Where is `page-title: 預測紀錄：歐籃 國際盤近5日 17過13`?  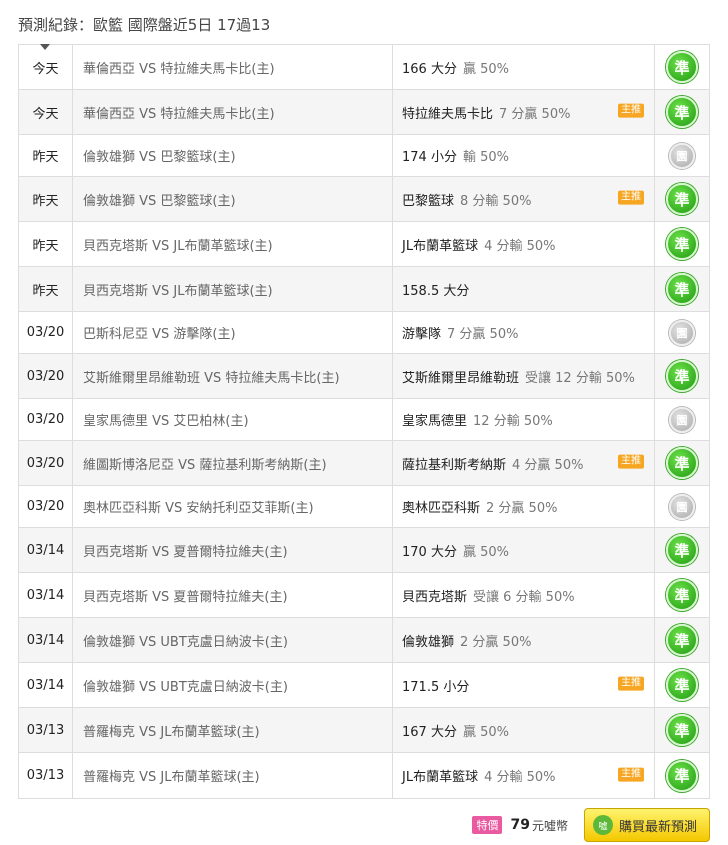
page-title: 預測紀錄：歐籃 國際盤近5日 17過13 is located at coordinates (144, 25).